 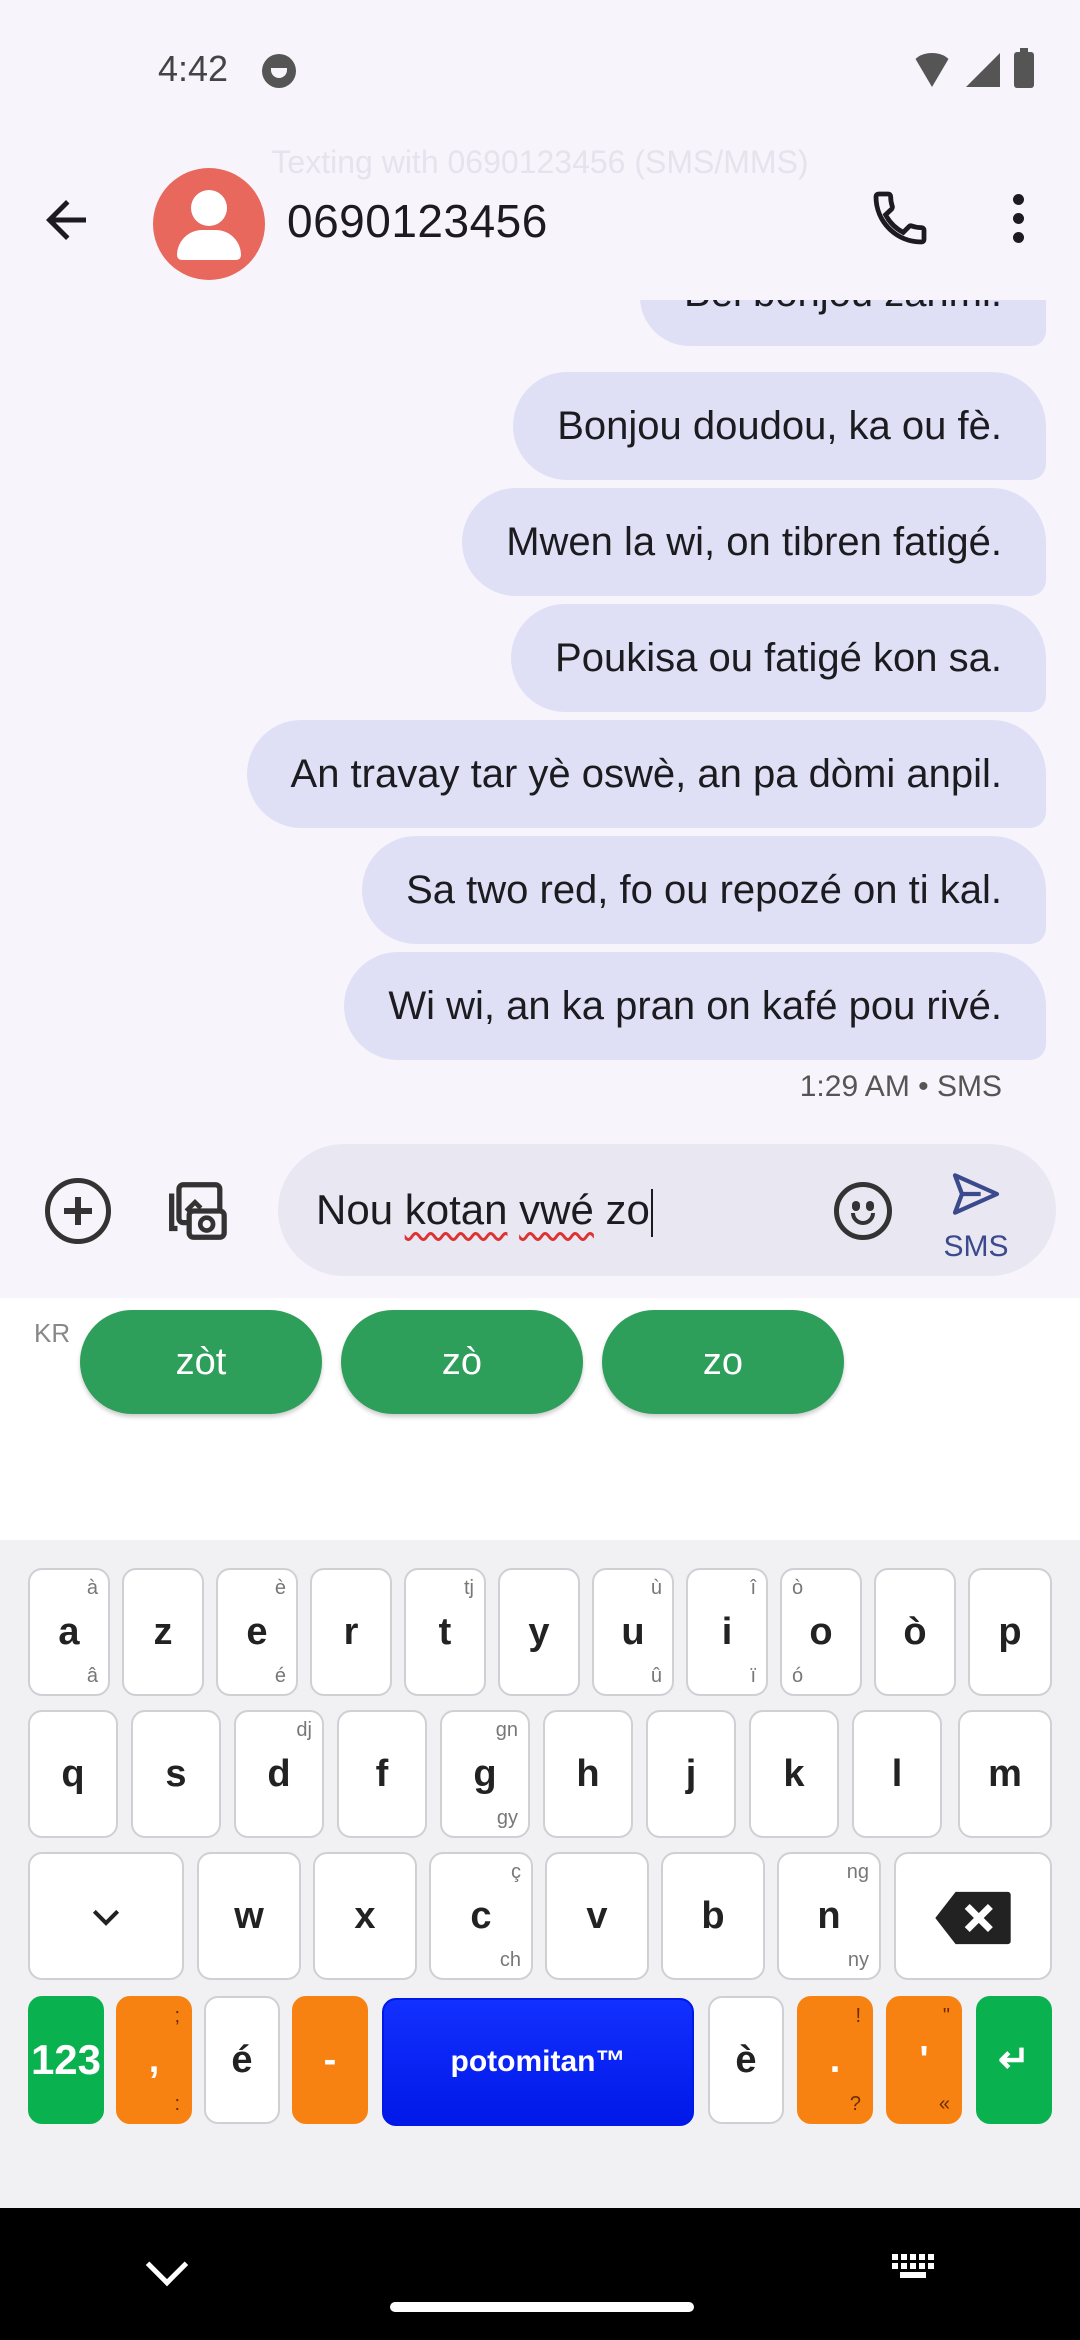 What do you see at coordinates (484, 1211) in the screenshot?
I see `message-input-text: Nou kotan vwé zo` at bounding box center [484, 1211].